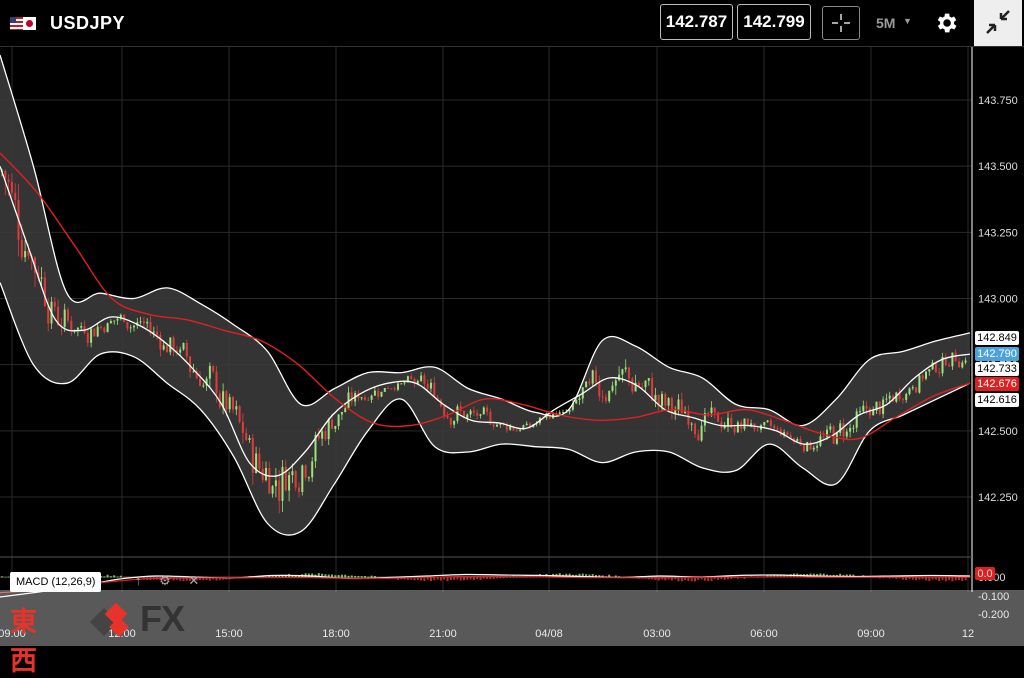 The width and height of the screenshot is (1024, 678). I want to click on y-tick-label: 143.500, so click(998, 167).